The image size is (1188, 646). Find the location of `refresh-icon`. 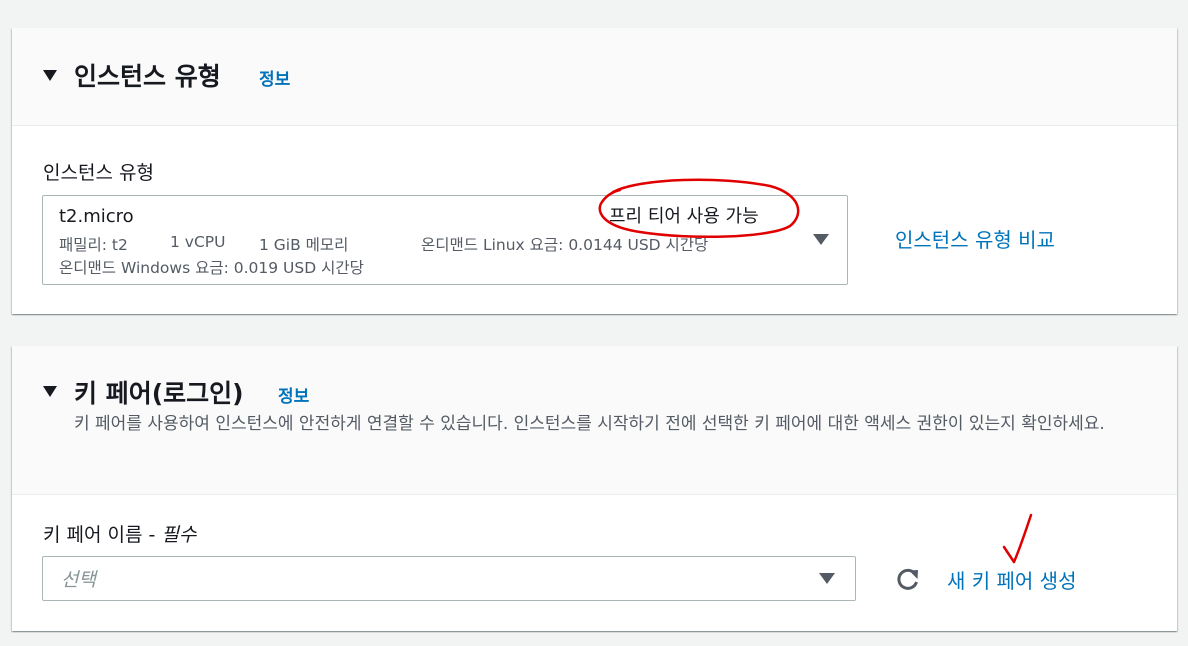

refresh-icon is located at coordinates (908, 579).